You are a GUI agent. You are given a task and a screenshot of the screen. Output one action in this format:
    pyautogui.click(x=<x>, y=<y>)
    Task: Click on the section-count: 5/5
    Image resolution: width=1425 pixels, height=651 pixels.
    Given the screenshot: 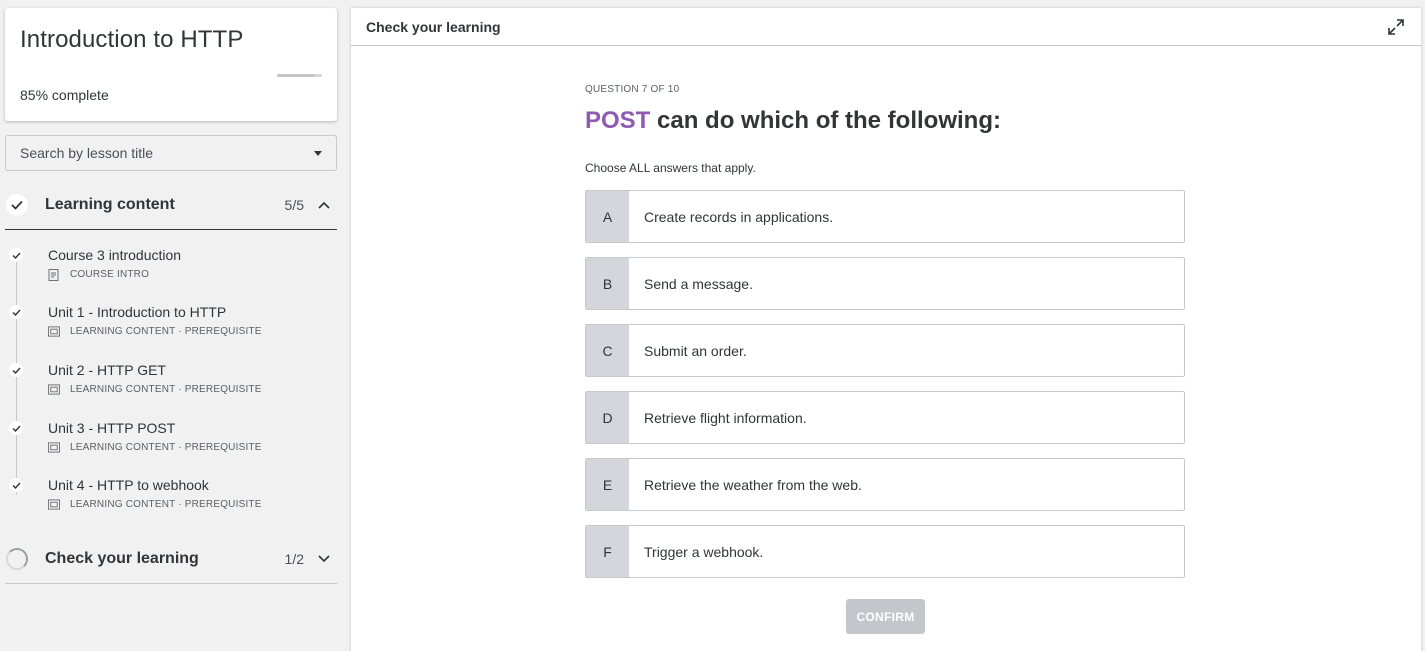 What is the action you would take?
    pyautogui.click(x=294, y=204)
    